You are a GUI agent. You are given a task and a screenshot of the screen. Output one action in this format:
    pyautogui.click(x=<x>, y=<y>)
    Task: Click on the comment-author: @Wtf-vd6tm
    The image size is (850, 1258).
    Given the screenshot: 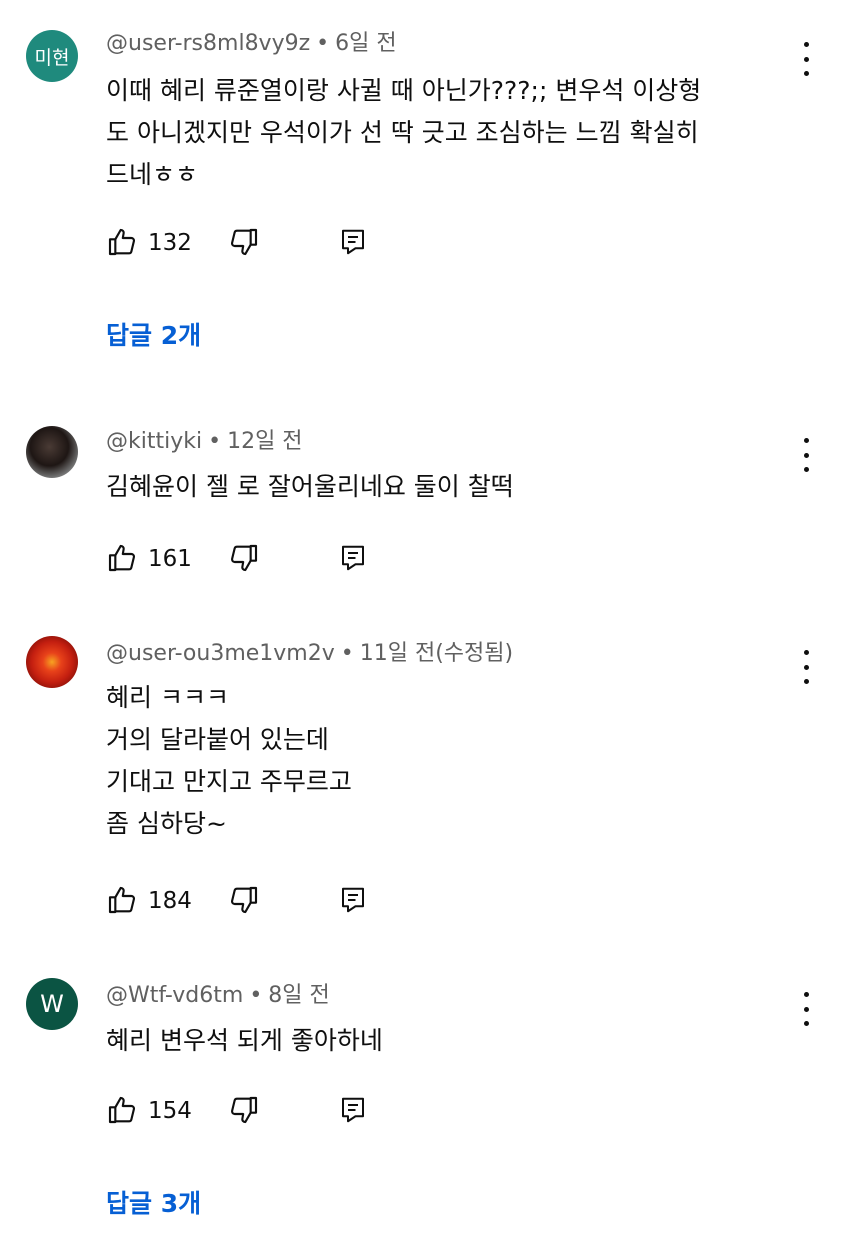 What is the action you would take?
    pyautogui.click(x=174, y=995)
    